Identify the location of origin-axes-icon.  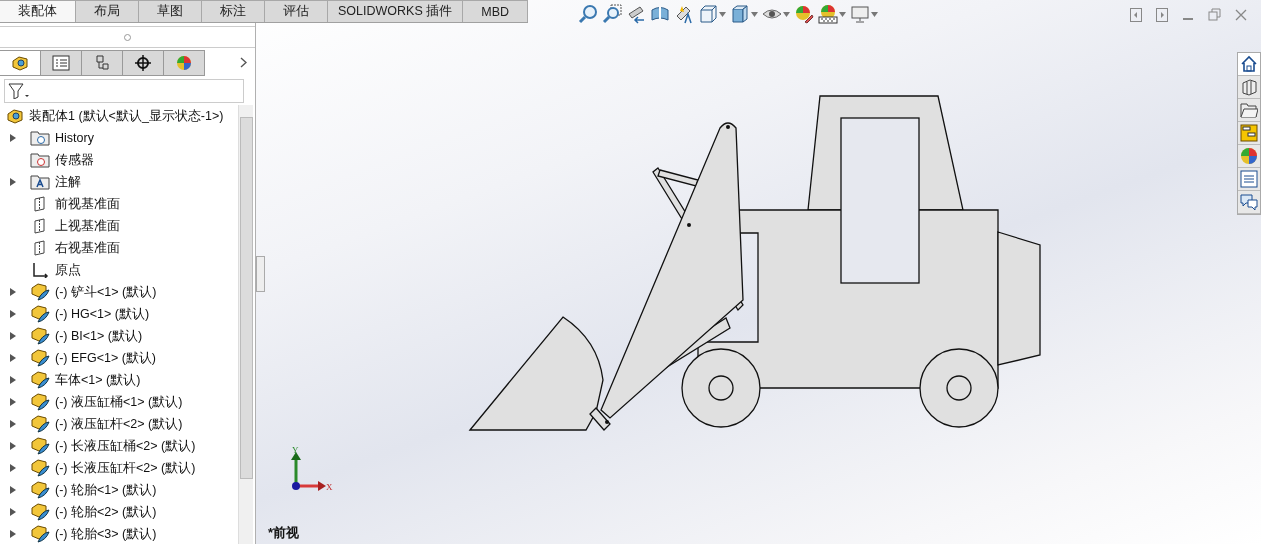
(40, 270).